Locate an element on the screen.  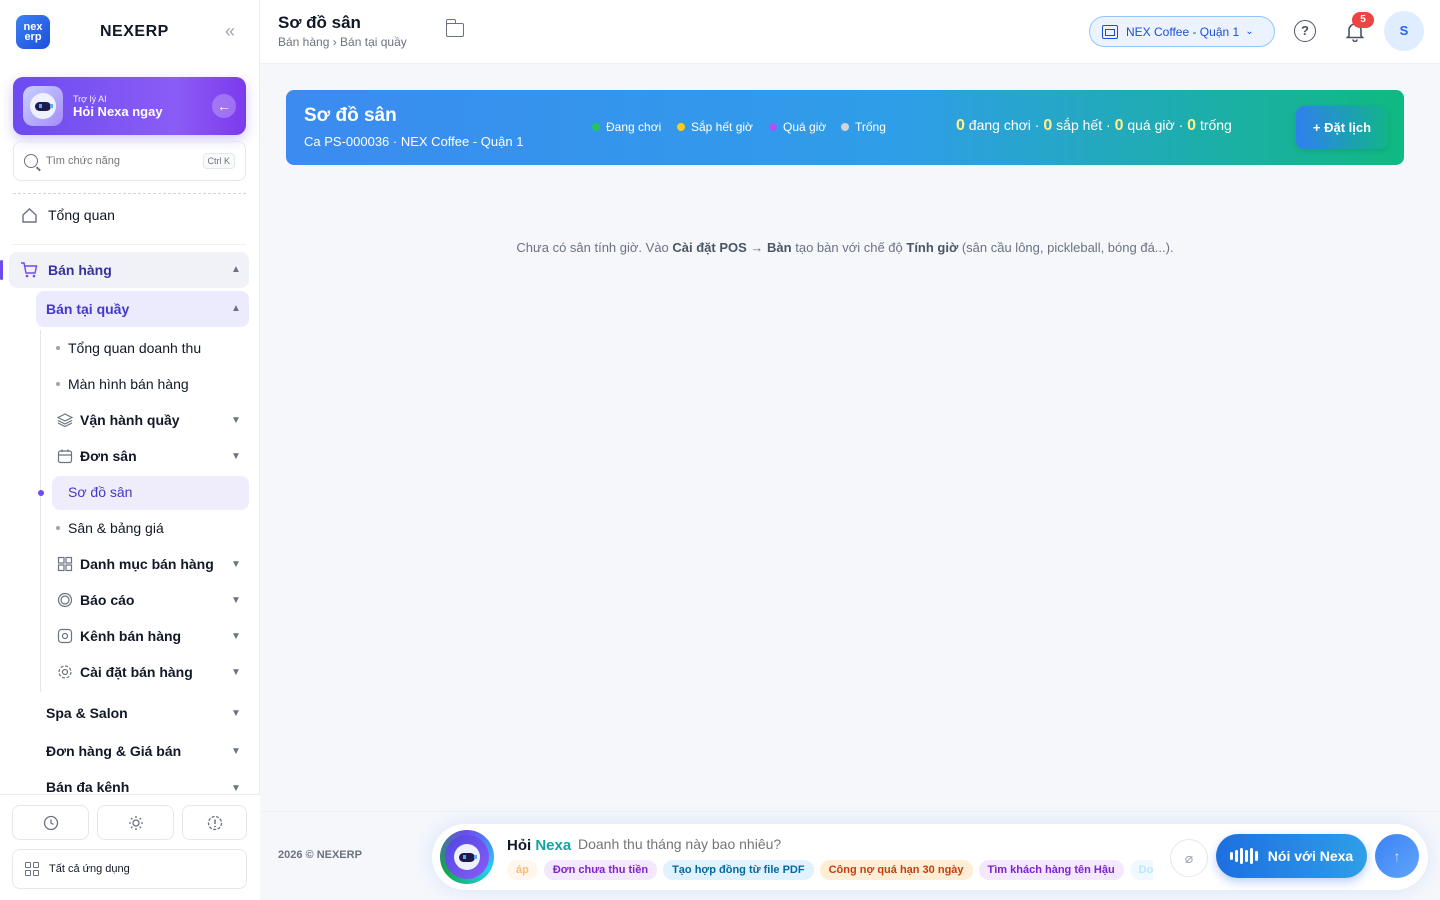
talk-to-nexa-label: Nói với Nexa is located at coordinates (1310, 856).